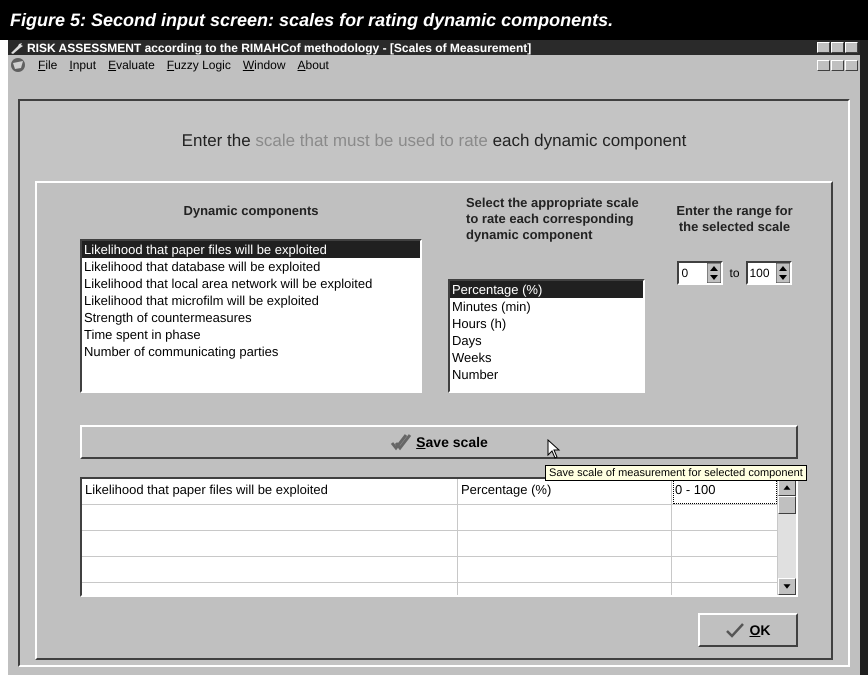  I want to click on check-icon, so click(735, 630).